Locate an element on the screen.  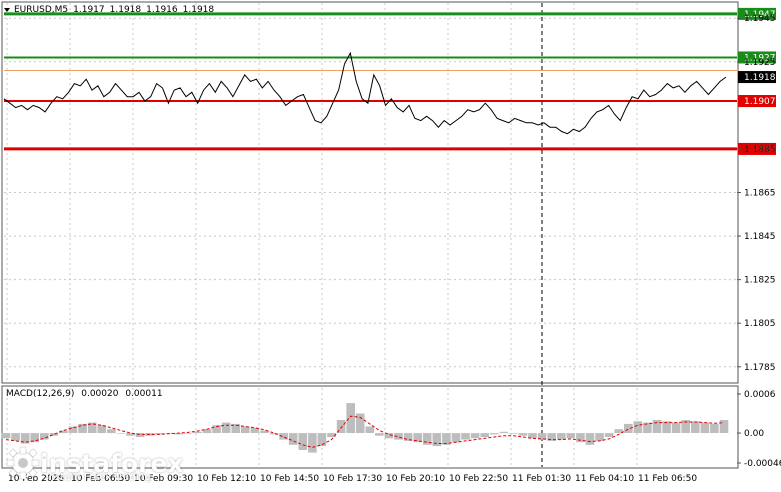
price-scale-label: 1.1785 is located at coordinates (760, 368).